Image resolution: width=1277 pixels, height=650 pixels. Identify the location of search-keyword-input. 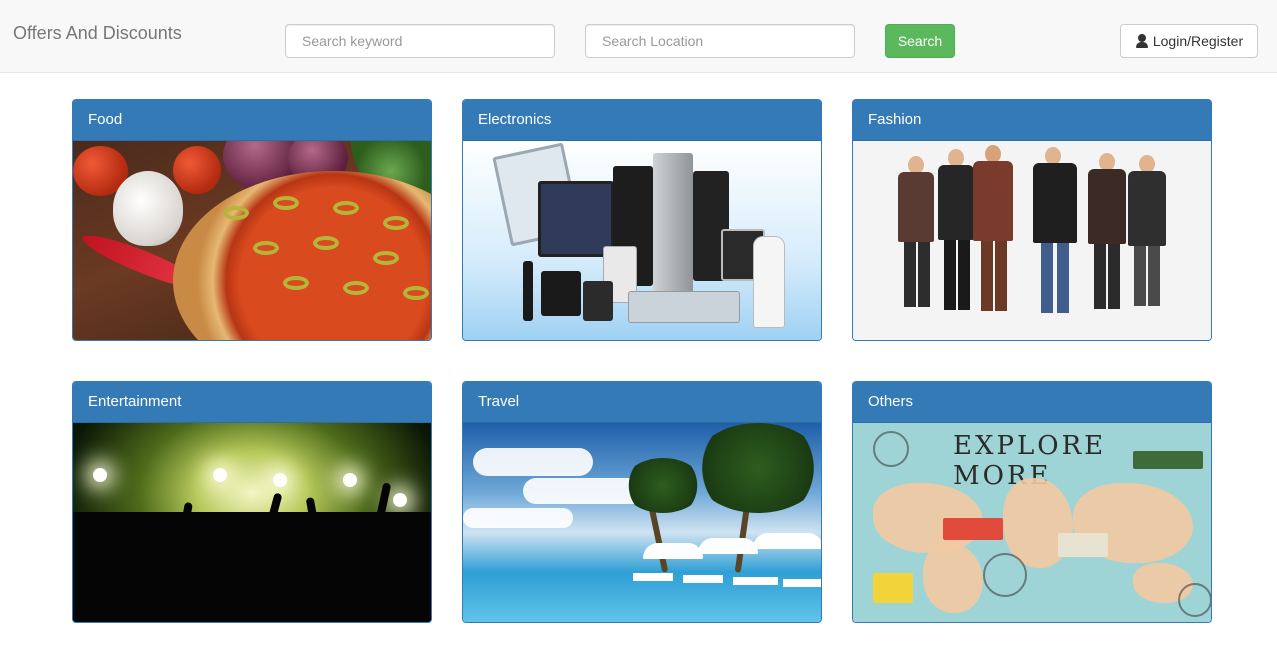
(420, 41).